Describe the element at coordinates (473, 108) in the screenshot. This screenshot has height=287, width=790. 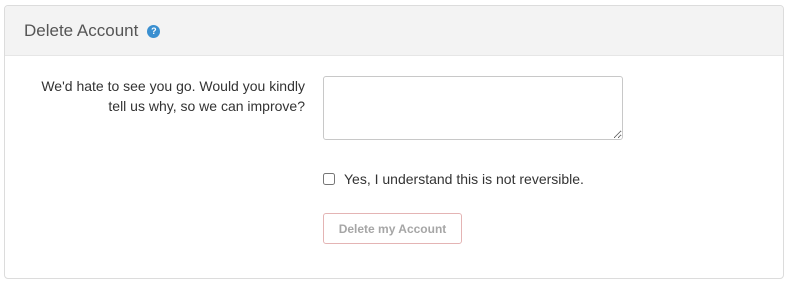
I see `reason-textarea` at that location.